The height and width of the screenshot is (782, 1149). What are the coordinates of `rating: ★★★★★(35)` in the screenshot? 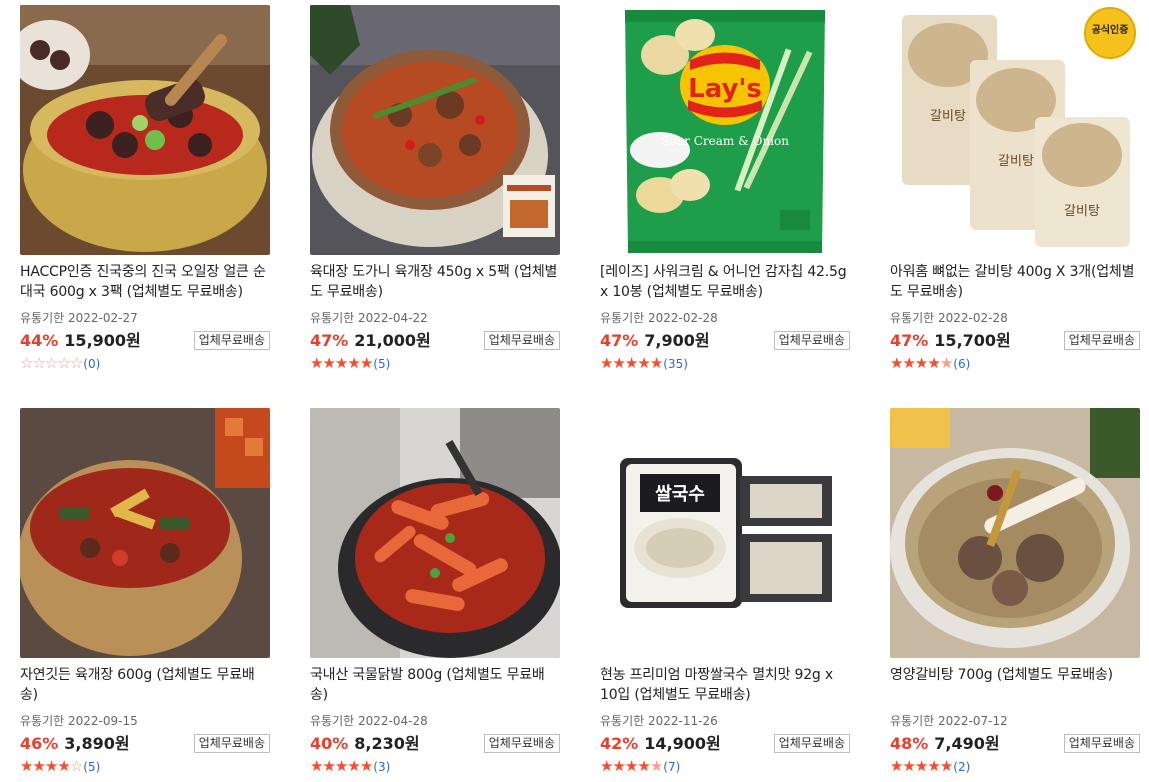 It's located at (725, 363).